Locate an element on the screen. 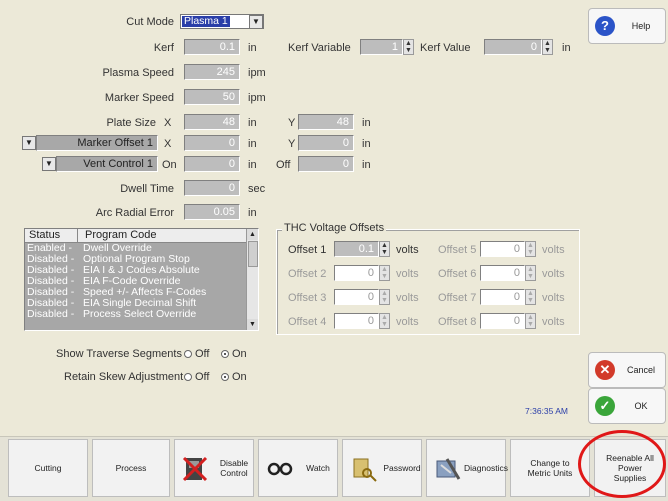 The image size is (668, 501). kerf-value-spinner: ▲ ▼ is located at coordinates (547, 47).